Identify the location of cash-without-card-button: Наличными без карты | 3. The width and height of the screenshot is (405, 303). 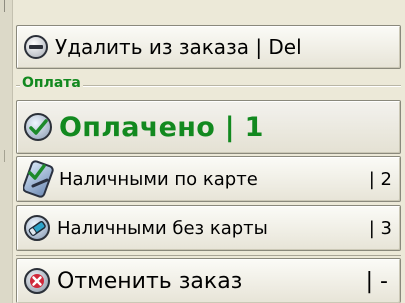
(208, 228).